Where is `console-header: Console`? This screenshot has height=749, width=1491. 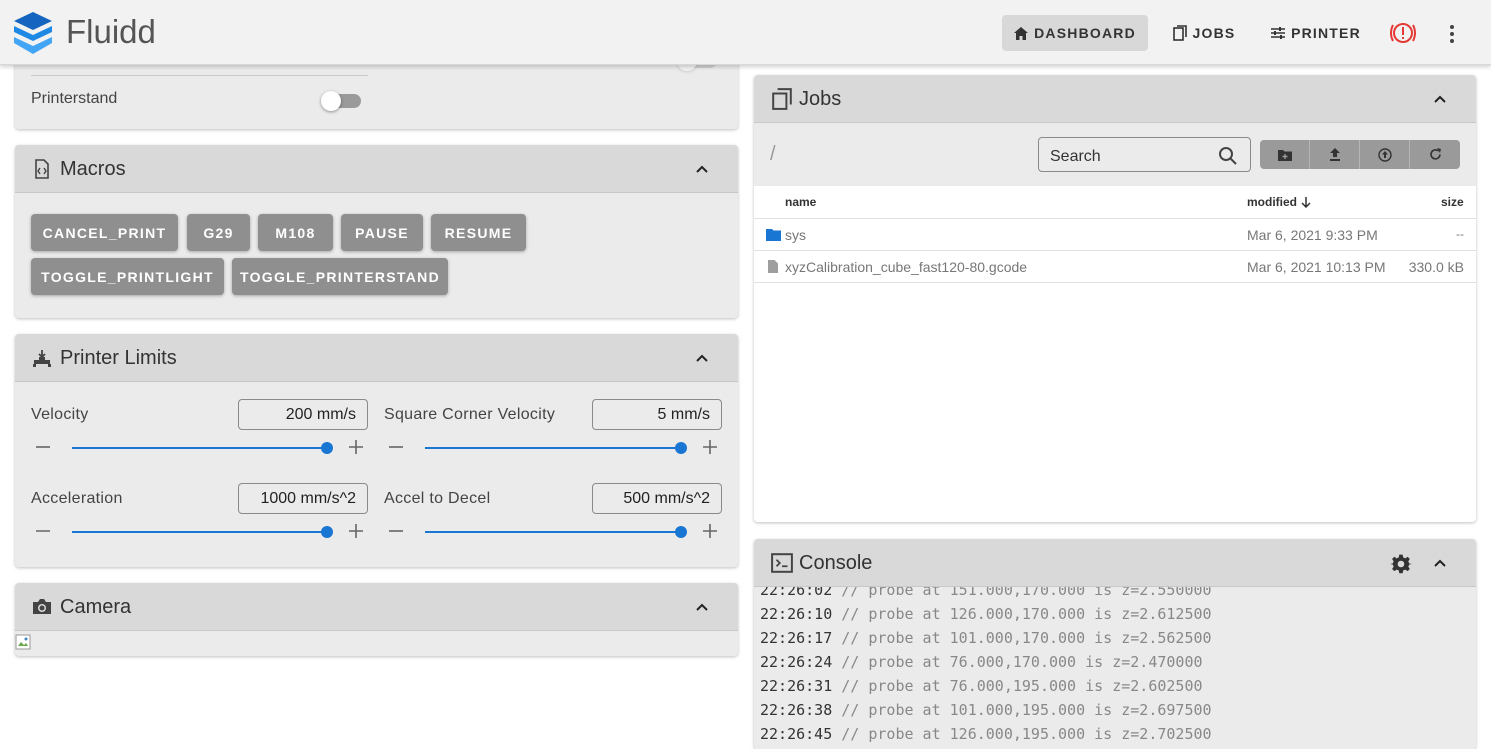
console-header: Console is located at coordinates (1115, 563).